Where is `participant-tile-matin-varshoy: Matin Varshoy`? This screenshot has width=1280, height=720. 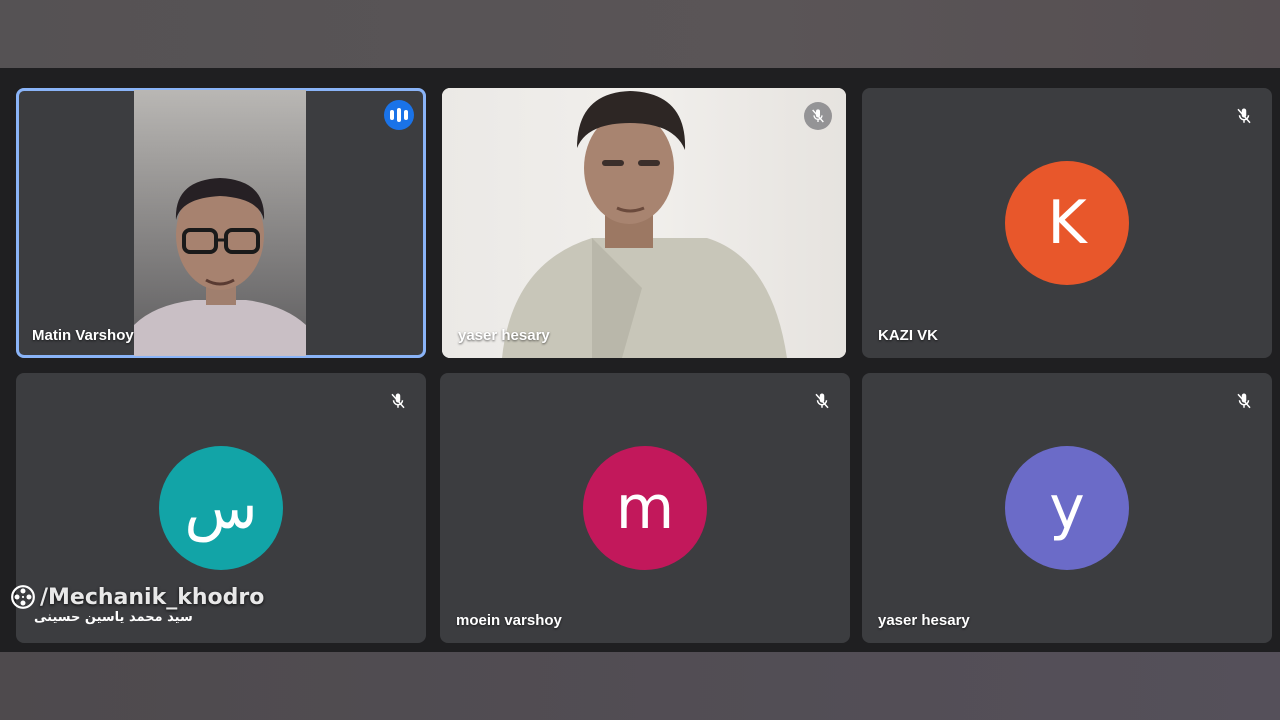
participant-tile-matin-varshoy: Matin Varshoy is located at coordinates (221, 223).